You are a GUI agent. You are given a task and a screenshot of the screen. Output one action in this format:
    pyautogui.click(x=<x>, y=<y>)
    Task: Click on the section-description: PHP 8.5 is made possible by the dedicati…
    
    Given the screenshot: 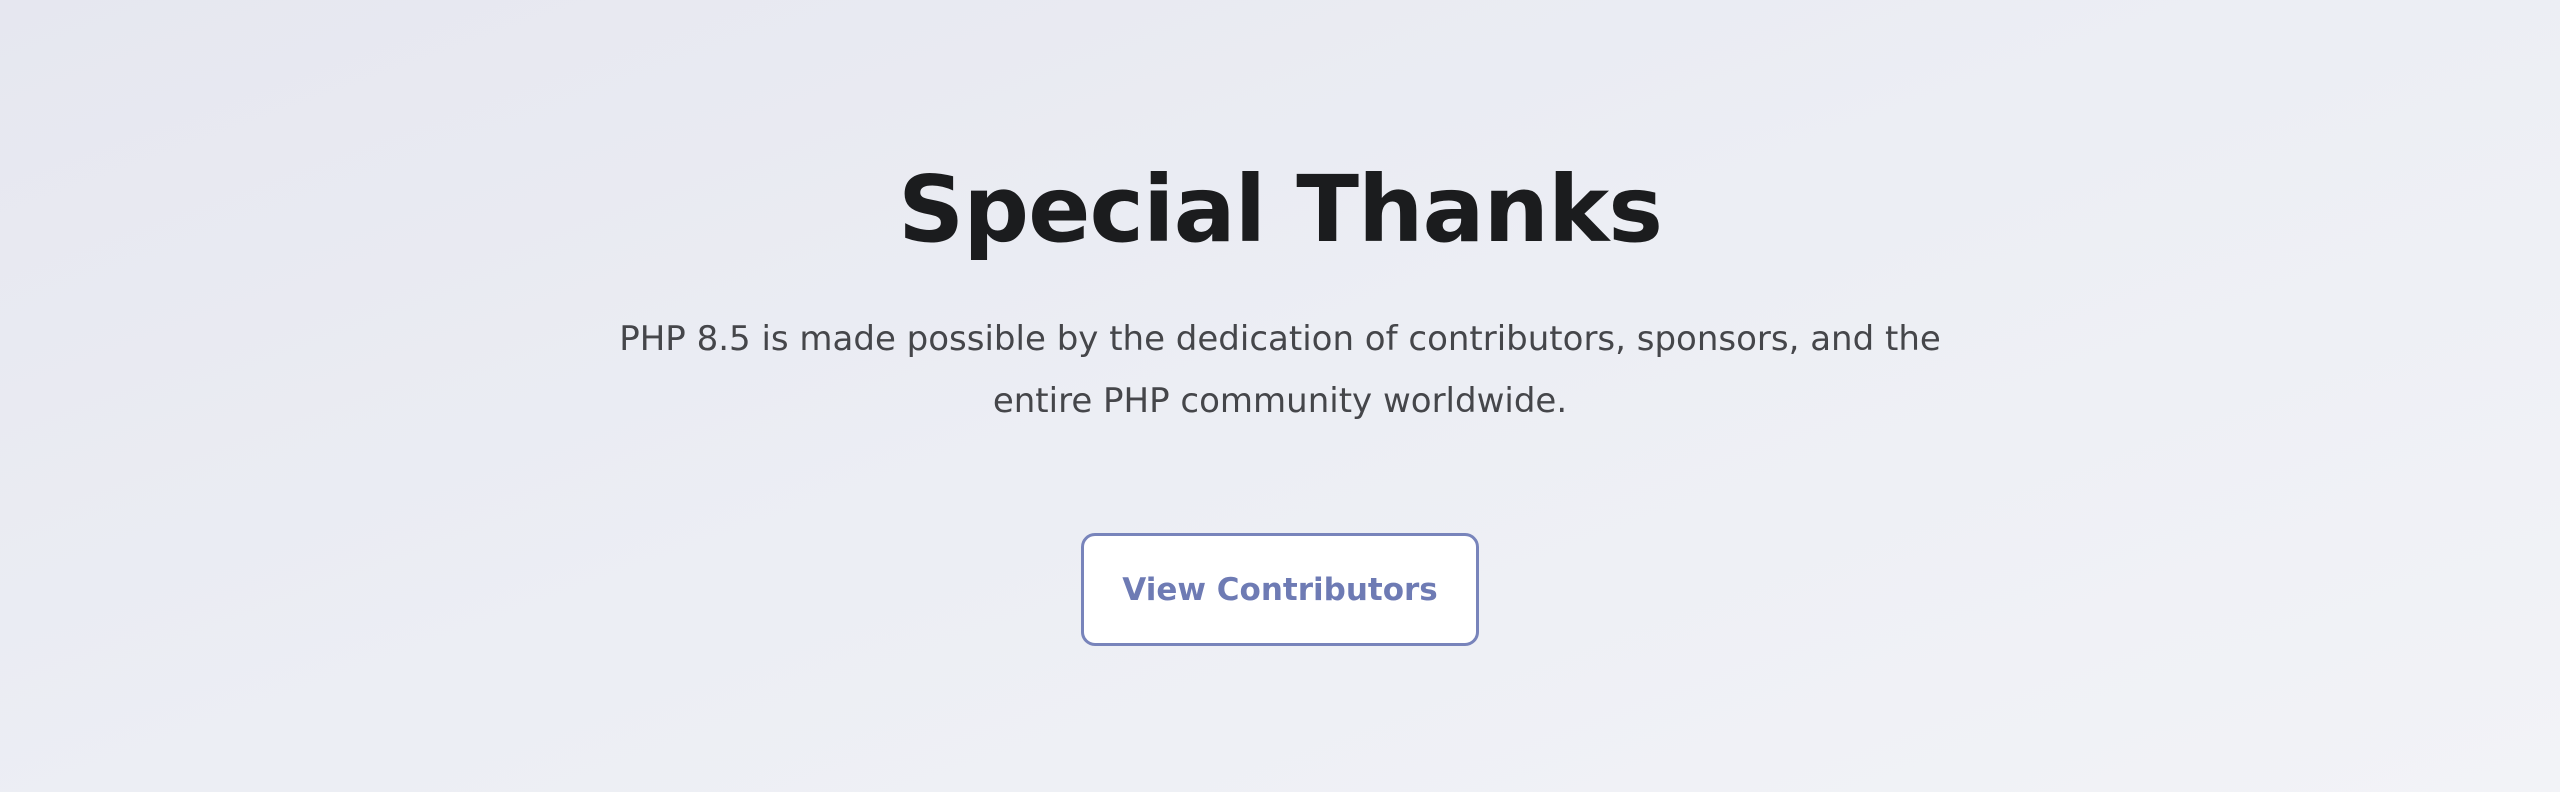 What is the action you would take?
    pyautogui.click(x=1280, y=370)
    